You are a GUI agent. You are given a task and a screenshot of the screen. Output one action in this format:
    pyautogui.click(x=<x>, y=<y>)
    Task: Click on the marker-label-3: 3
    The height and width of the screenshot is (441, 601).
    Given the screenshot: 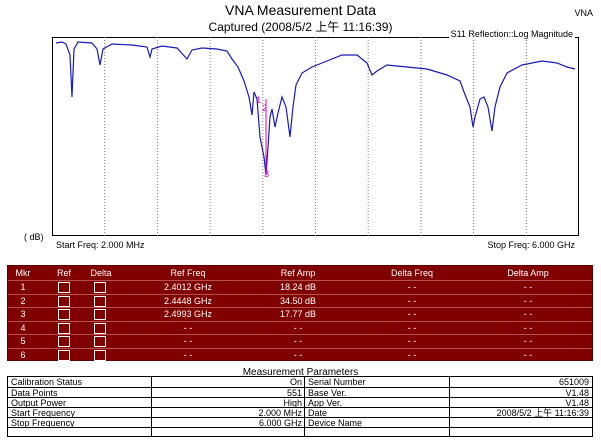 What is the action you would take?
    pyautogui.click(x=266, y=174)
    